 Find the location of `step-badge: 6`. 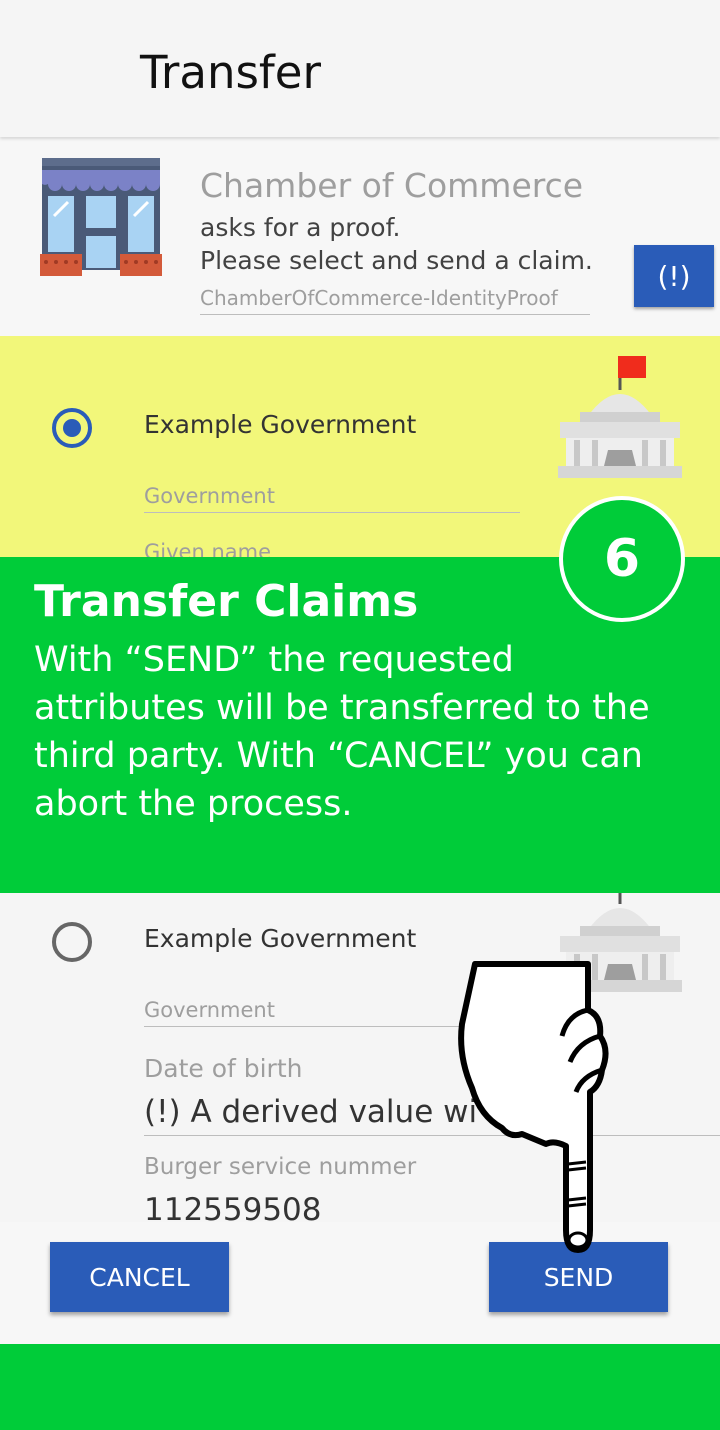

step-badge: 6 is located at coordinates (622, 559).